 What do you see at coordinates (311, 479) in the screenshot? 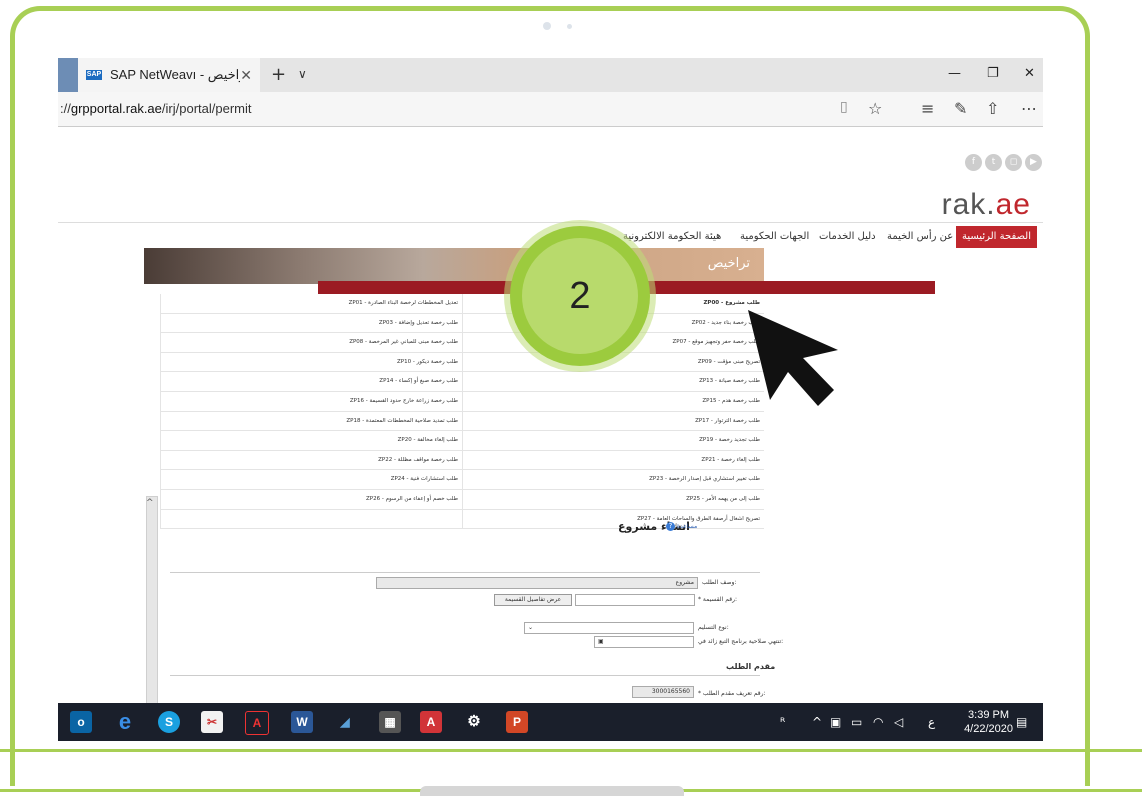
I see `permit-link-left: ZP24 - طلب استشارات فنية` at bounding box center [311, 479].